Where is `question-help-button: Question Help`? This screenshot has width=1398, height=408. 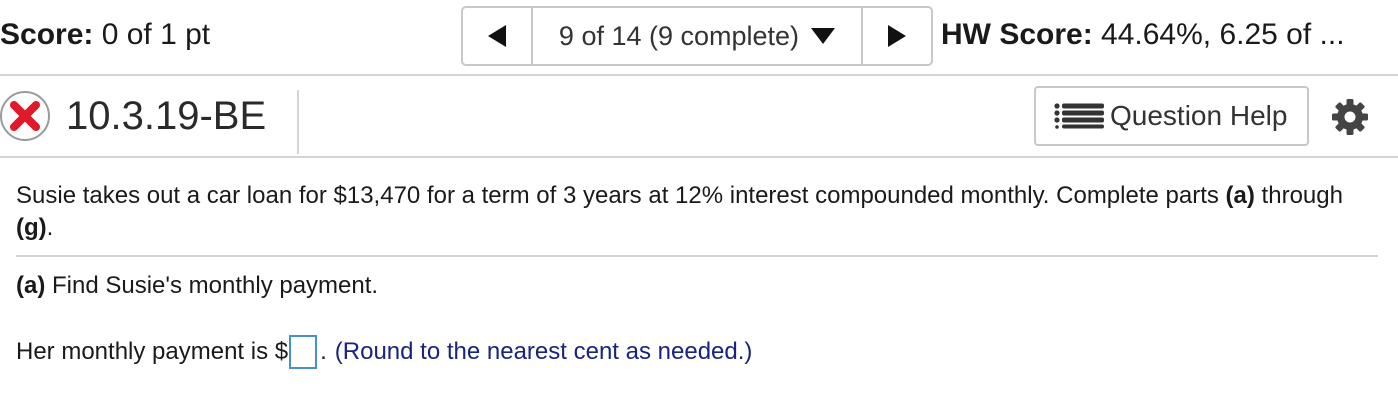
question-help-button: Question Help is located at coordinates (1171, 116).